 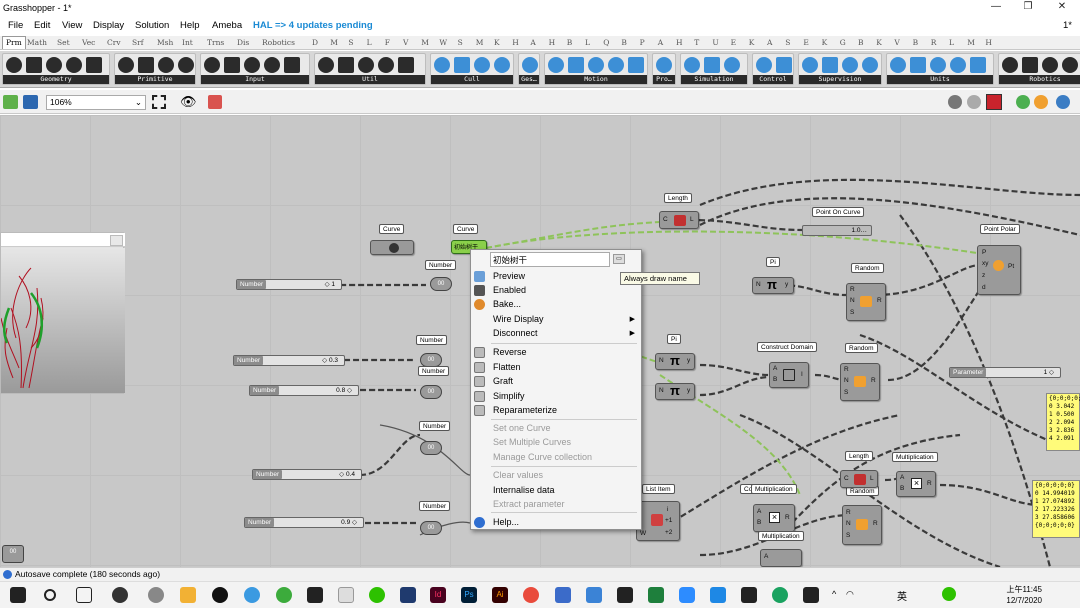 I want to click on tab-u: U, so click(x=715, y=42).